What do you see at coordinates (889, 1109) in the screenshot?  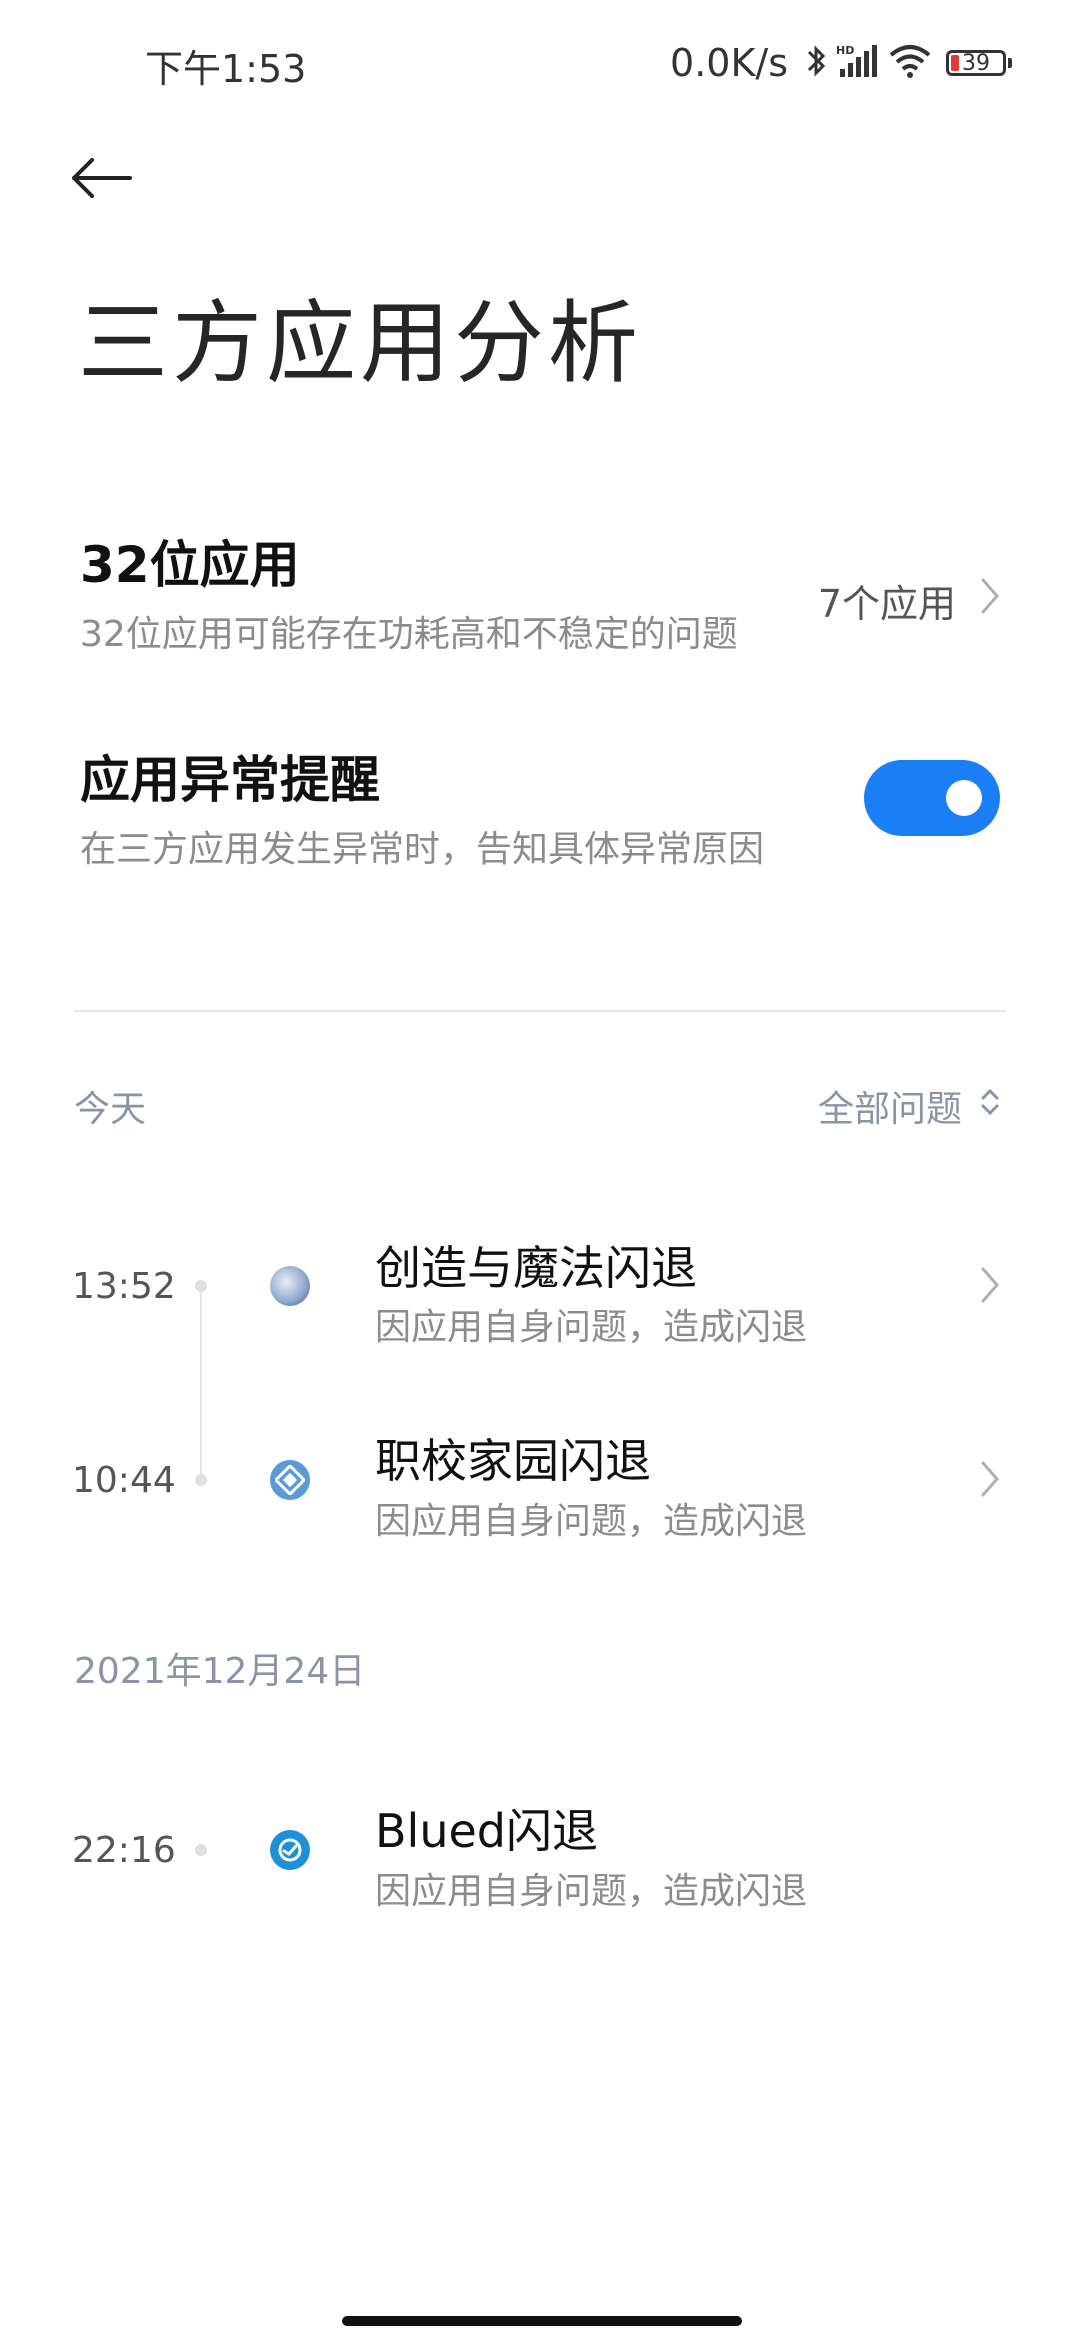 I see `filter-label: 全部问题` at bounding box center [889, 1109].